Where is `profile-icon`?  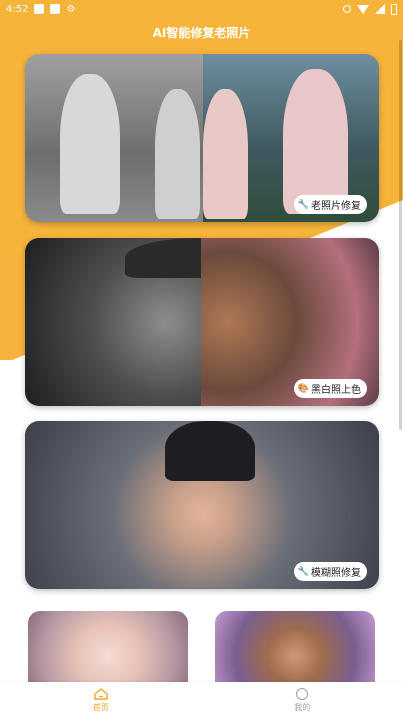
profile-icon is located at coordinates (302, 693).